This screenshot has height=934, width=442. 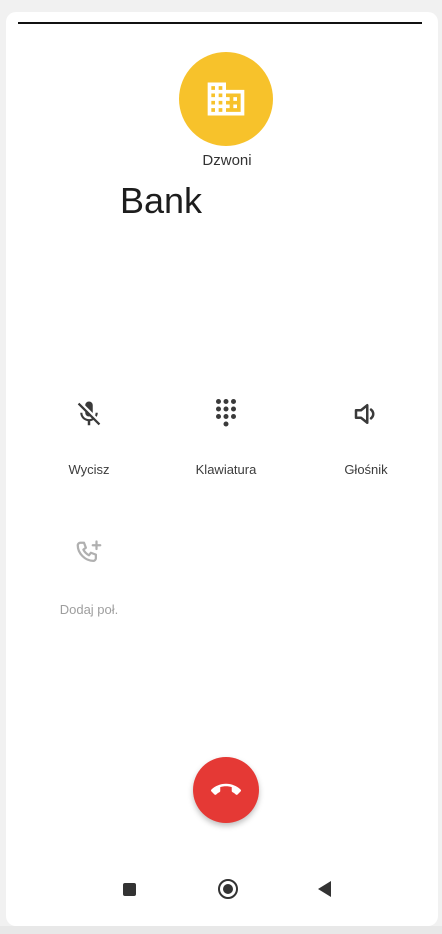 What do you see at coordinates (366, 435) in the screenshot?
I see `speaker-button: Głośnik` at bounding box center [366, 435].